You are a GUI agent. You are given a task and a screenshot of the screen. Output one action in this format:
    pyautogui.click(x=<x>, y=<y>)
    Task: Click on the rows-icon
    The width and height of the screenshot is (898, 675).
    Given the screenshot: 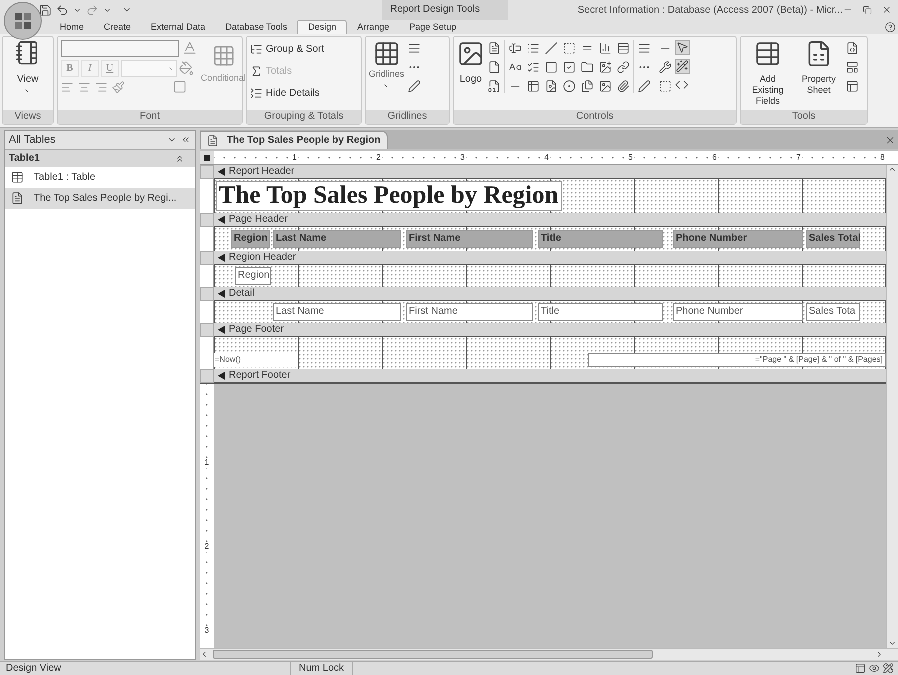 What is the action you would take?
    pyautogui.click(x=623, y=48)
    